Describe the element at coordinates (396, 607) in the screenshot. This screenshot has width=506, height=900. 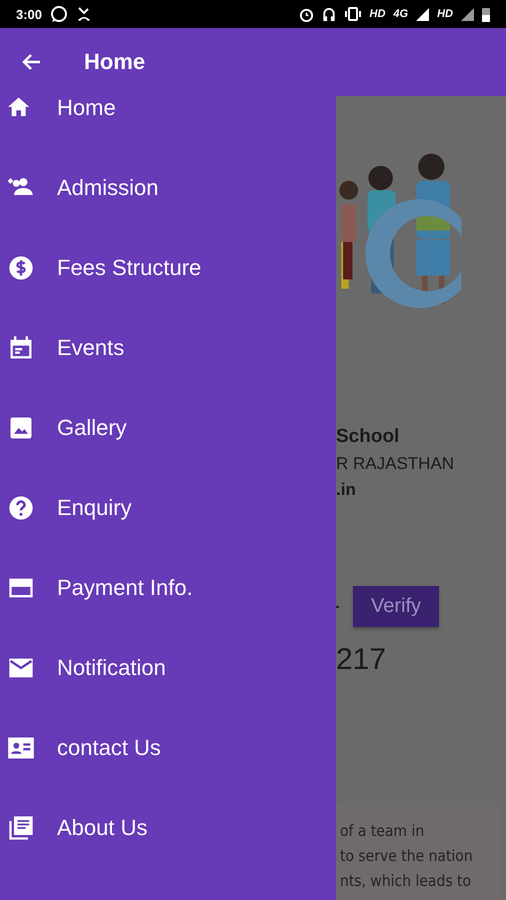
I see `verify-button: Verify` at that location.